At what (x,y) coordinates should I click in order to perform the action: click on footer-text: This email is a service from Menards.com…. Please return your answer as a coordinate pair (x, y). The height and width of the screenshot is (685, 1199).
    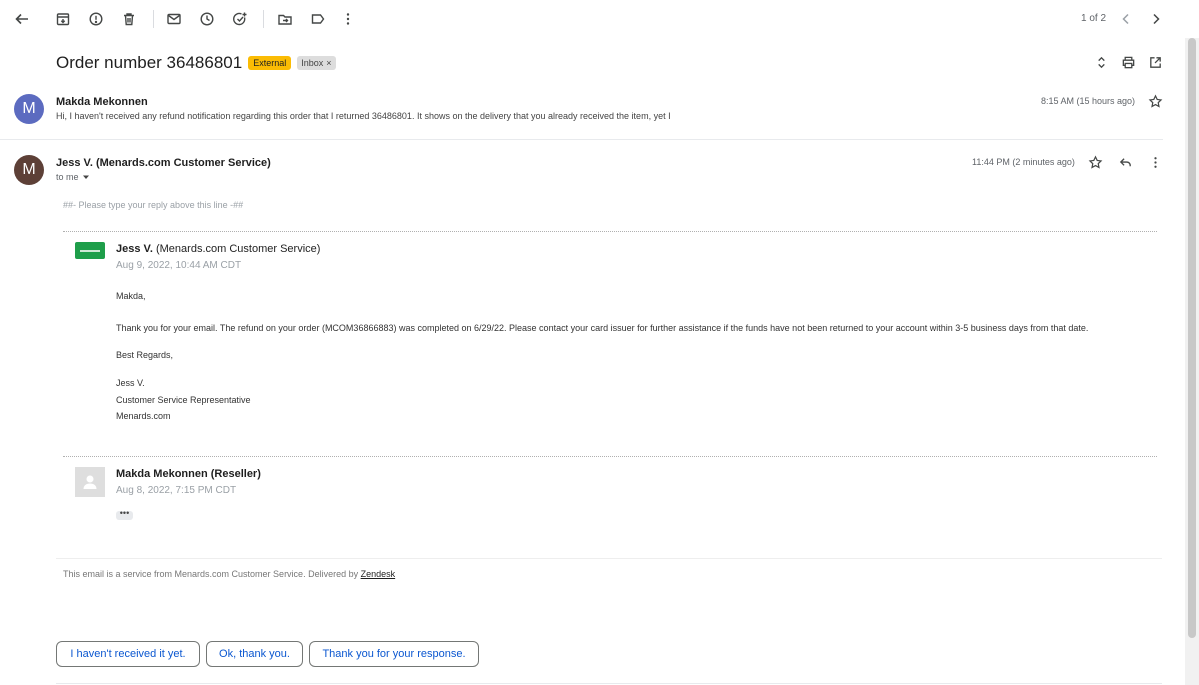
    Looking at the image, I should click on (211, 574).